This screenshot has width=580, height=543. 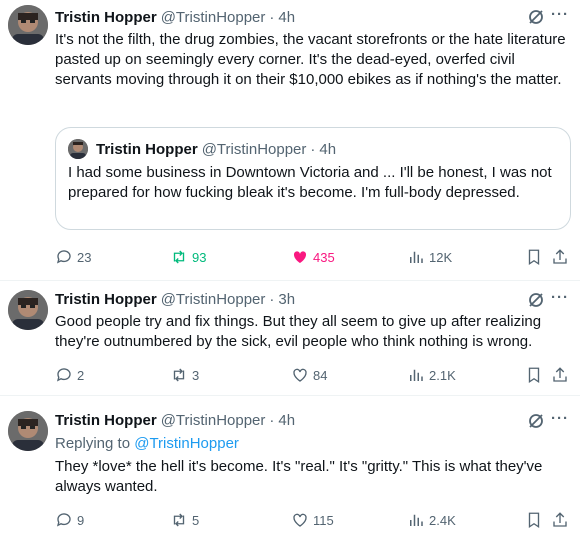 What do you see at coordinates (84, 257) in the screenshot?
I see `reply-count: 23` at bounding box center [84, 257].